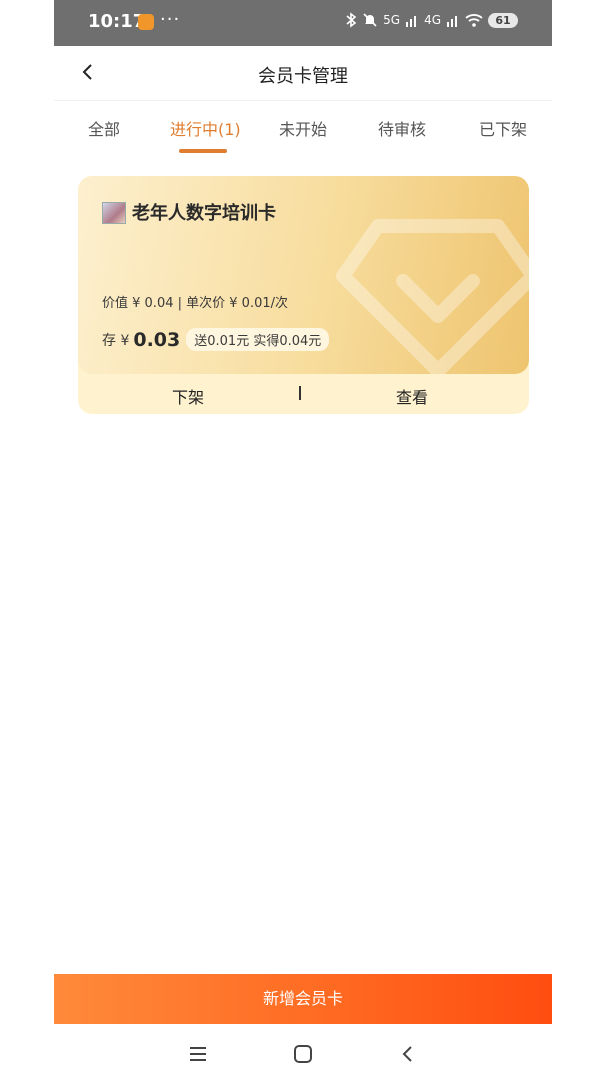 The image size is (607, 1080). Describe the element at coordinates (146, 22) in the screenshot. I see `app-notification-icon` at that location.